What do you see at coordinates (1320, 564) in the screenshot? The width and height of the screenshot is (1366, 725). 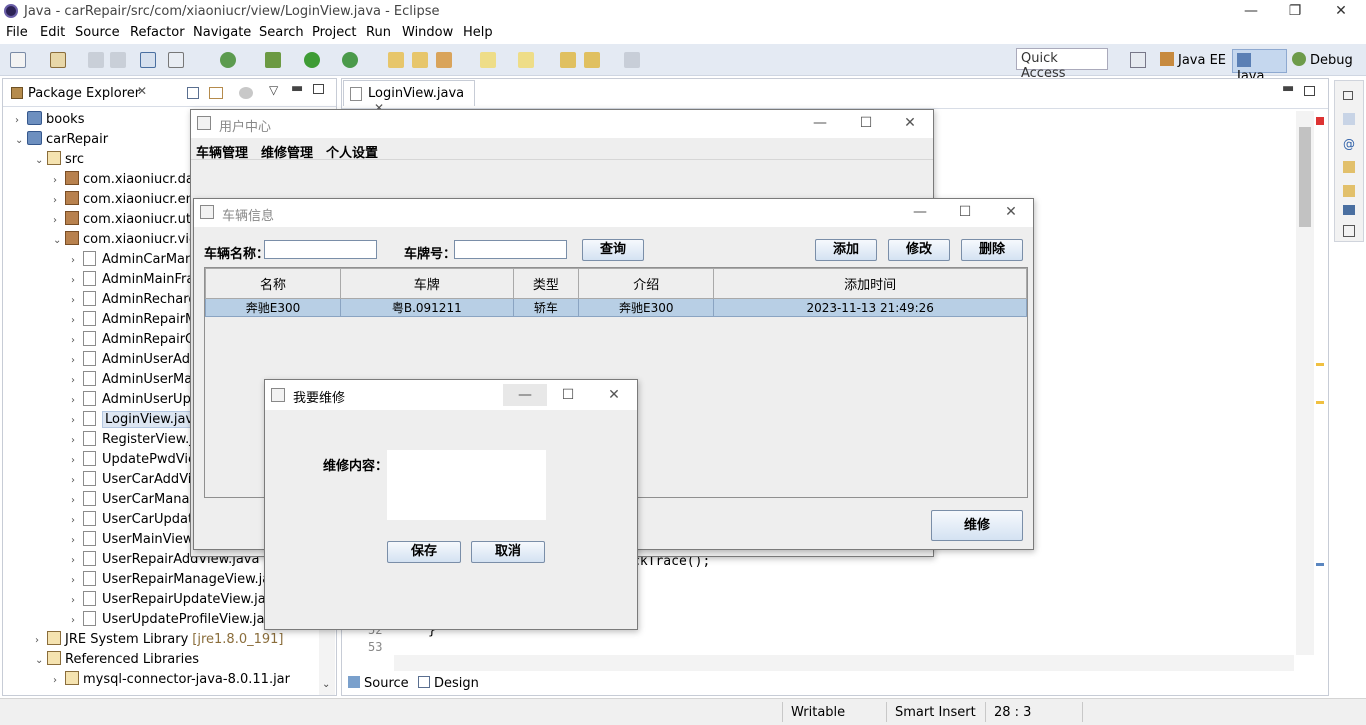 I see `search-marker` at bounding box center [1320, 564].